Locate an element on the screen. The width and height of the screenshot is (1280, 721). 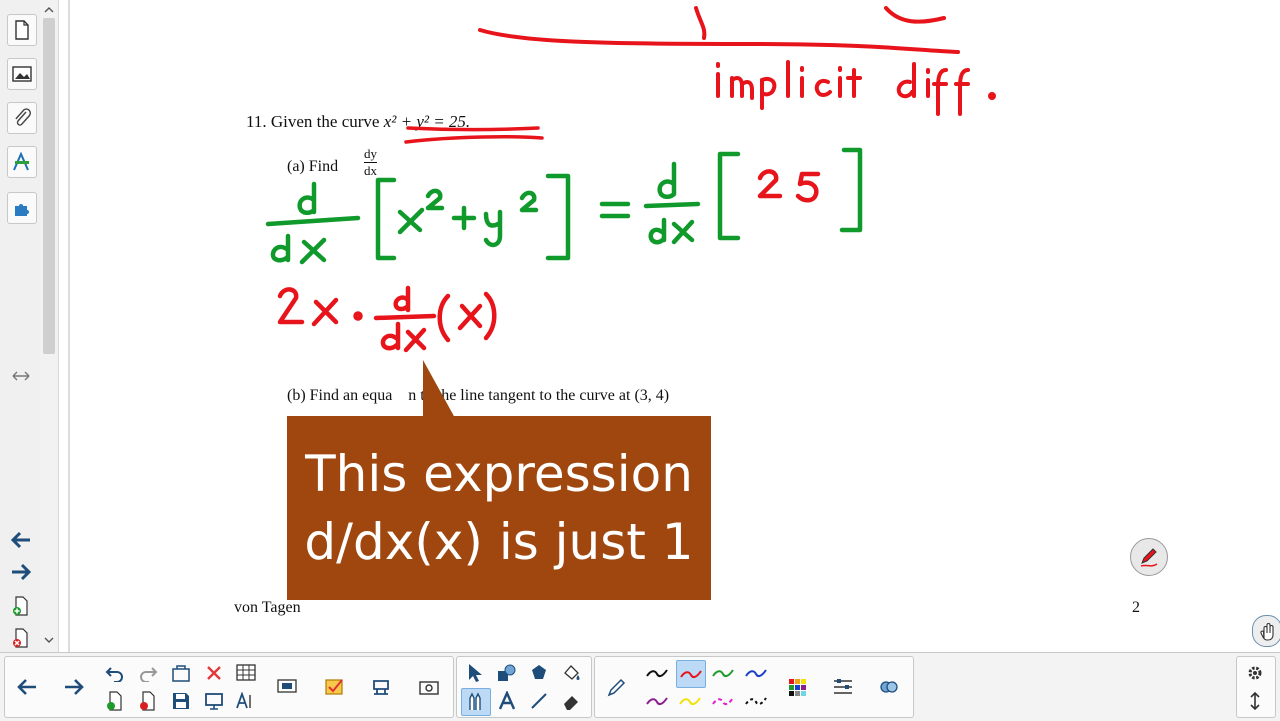
touch-mode-indicator is located at coordinates (1266, 631).